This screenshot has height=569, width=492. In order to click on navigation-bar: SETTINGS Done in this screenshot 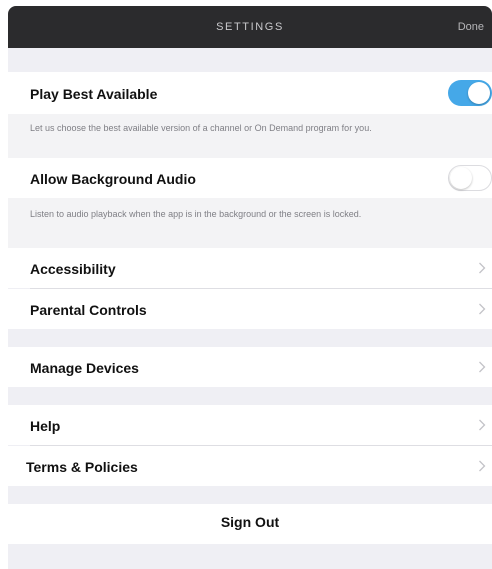, I will do `click(250, 27)`.